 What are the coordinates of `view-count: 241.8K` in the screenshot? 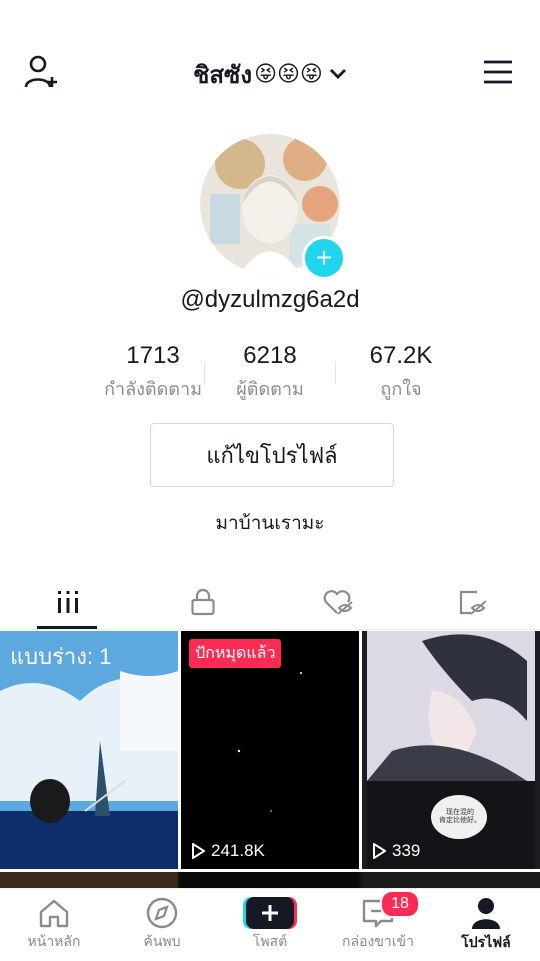 It's located at (228, 851).